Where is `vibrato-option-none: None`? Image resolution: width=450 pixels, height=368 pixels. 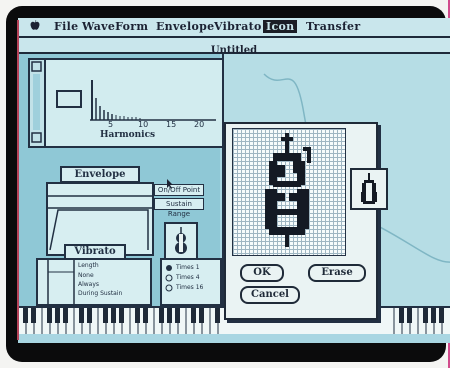 vibrato-option-none: None is located at coordinates (86, 275).